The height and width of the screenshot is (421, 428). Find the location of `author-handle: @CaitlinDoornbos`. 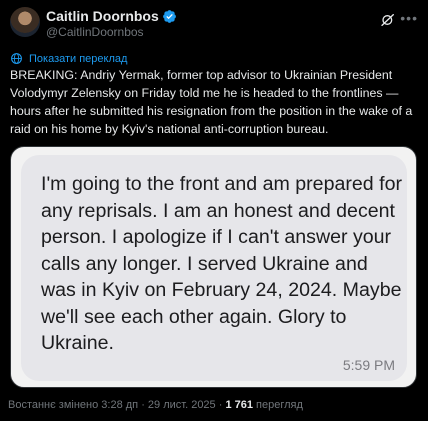

author-handle: @CaitlinDoornbos is located at coordinates (95, 32).